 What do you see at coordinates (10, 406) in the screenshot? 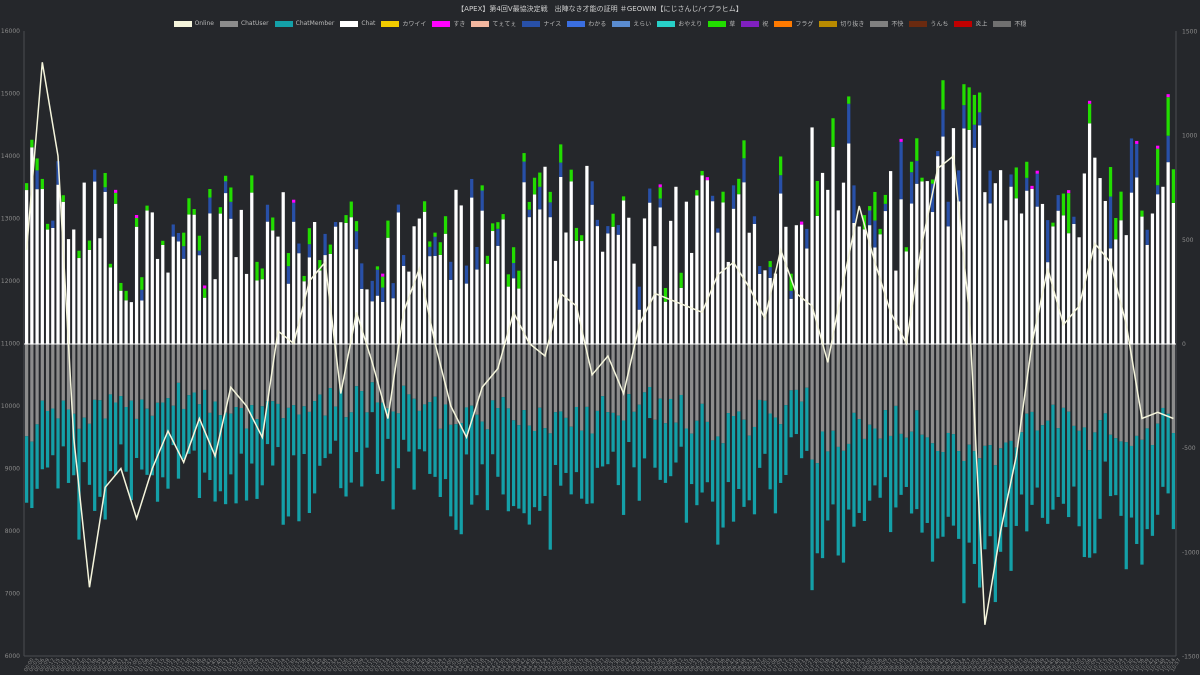
I see `left-tick-label: 10000` at bounding box center [10, 406].